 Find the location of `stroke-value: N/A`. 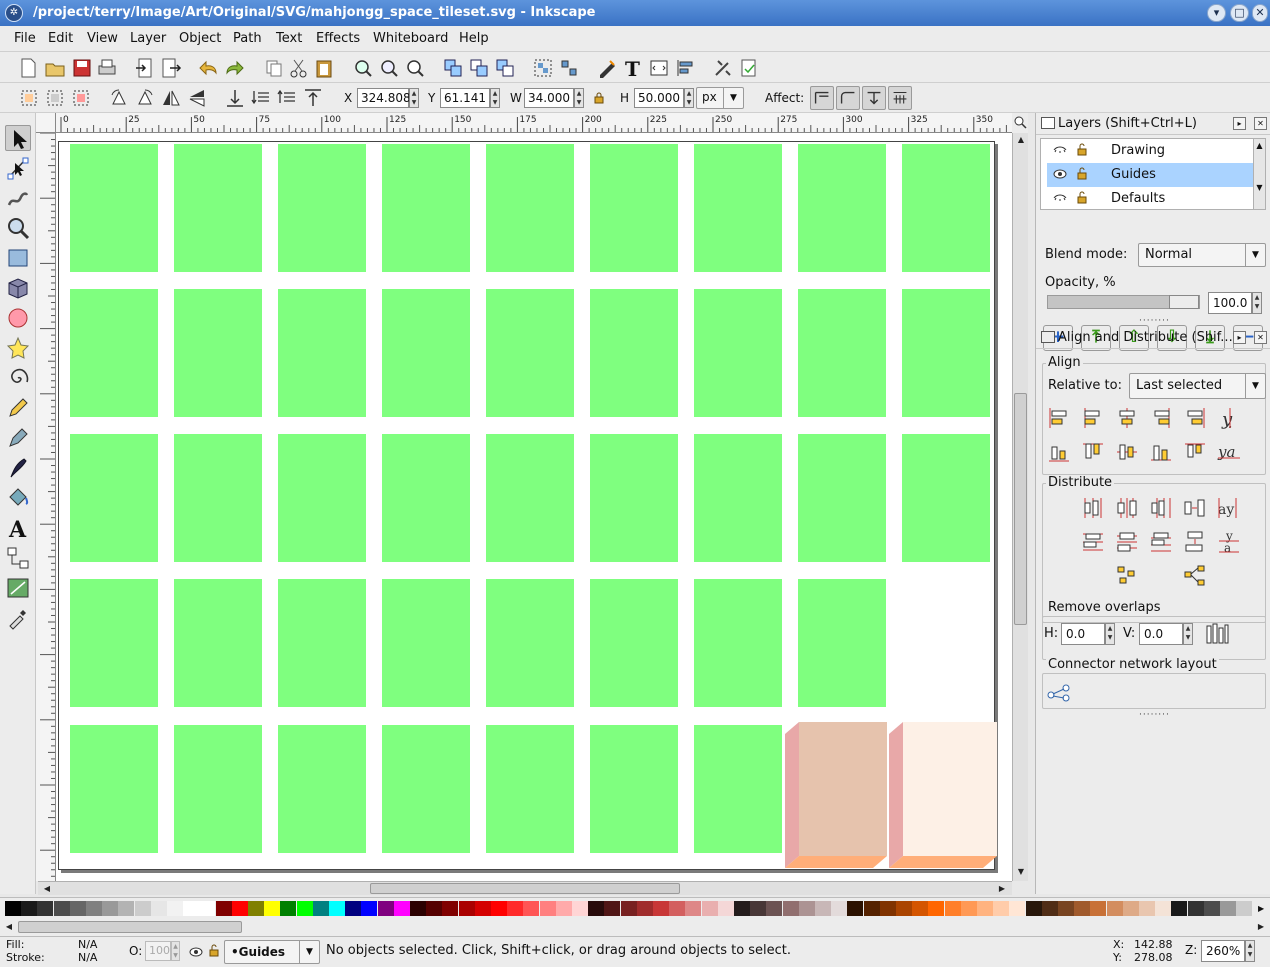

stroke-value: N/A is located at coordinates (87, 957).